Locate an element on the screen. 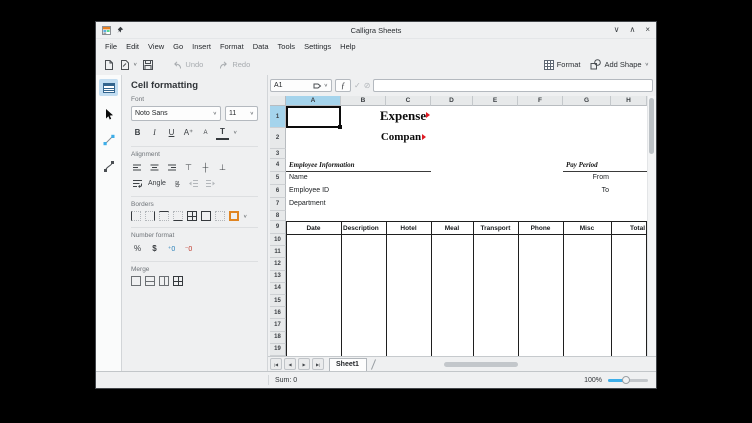  open-dropdown-chevron: ∨ is located at coordinates (135, 65).